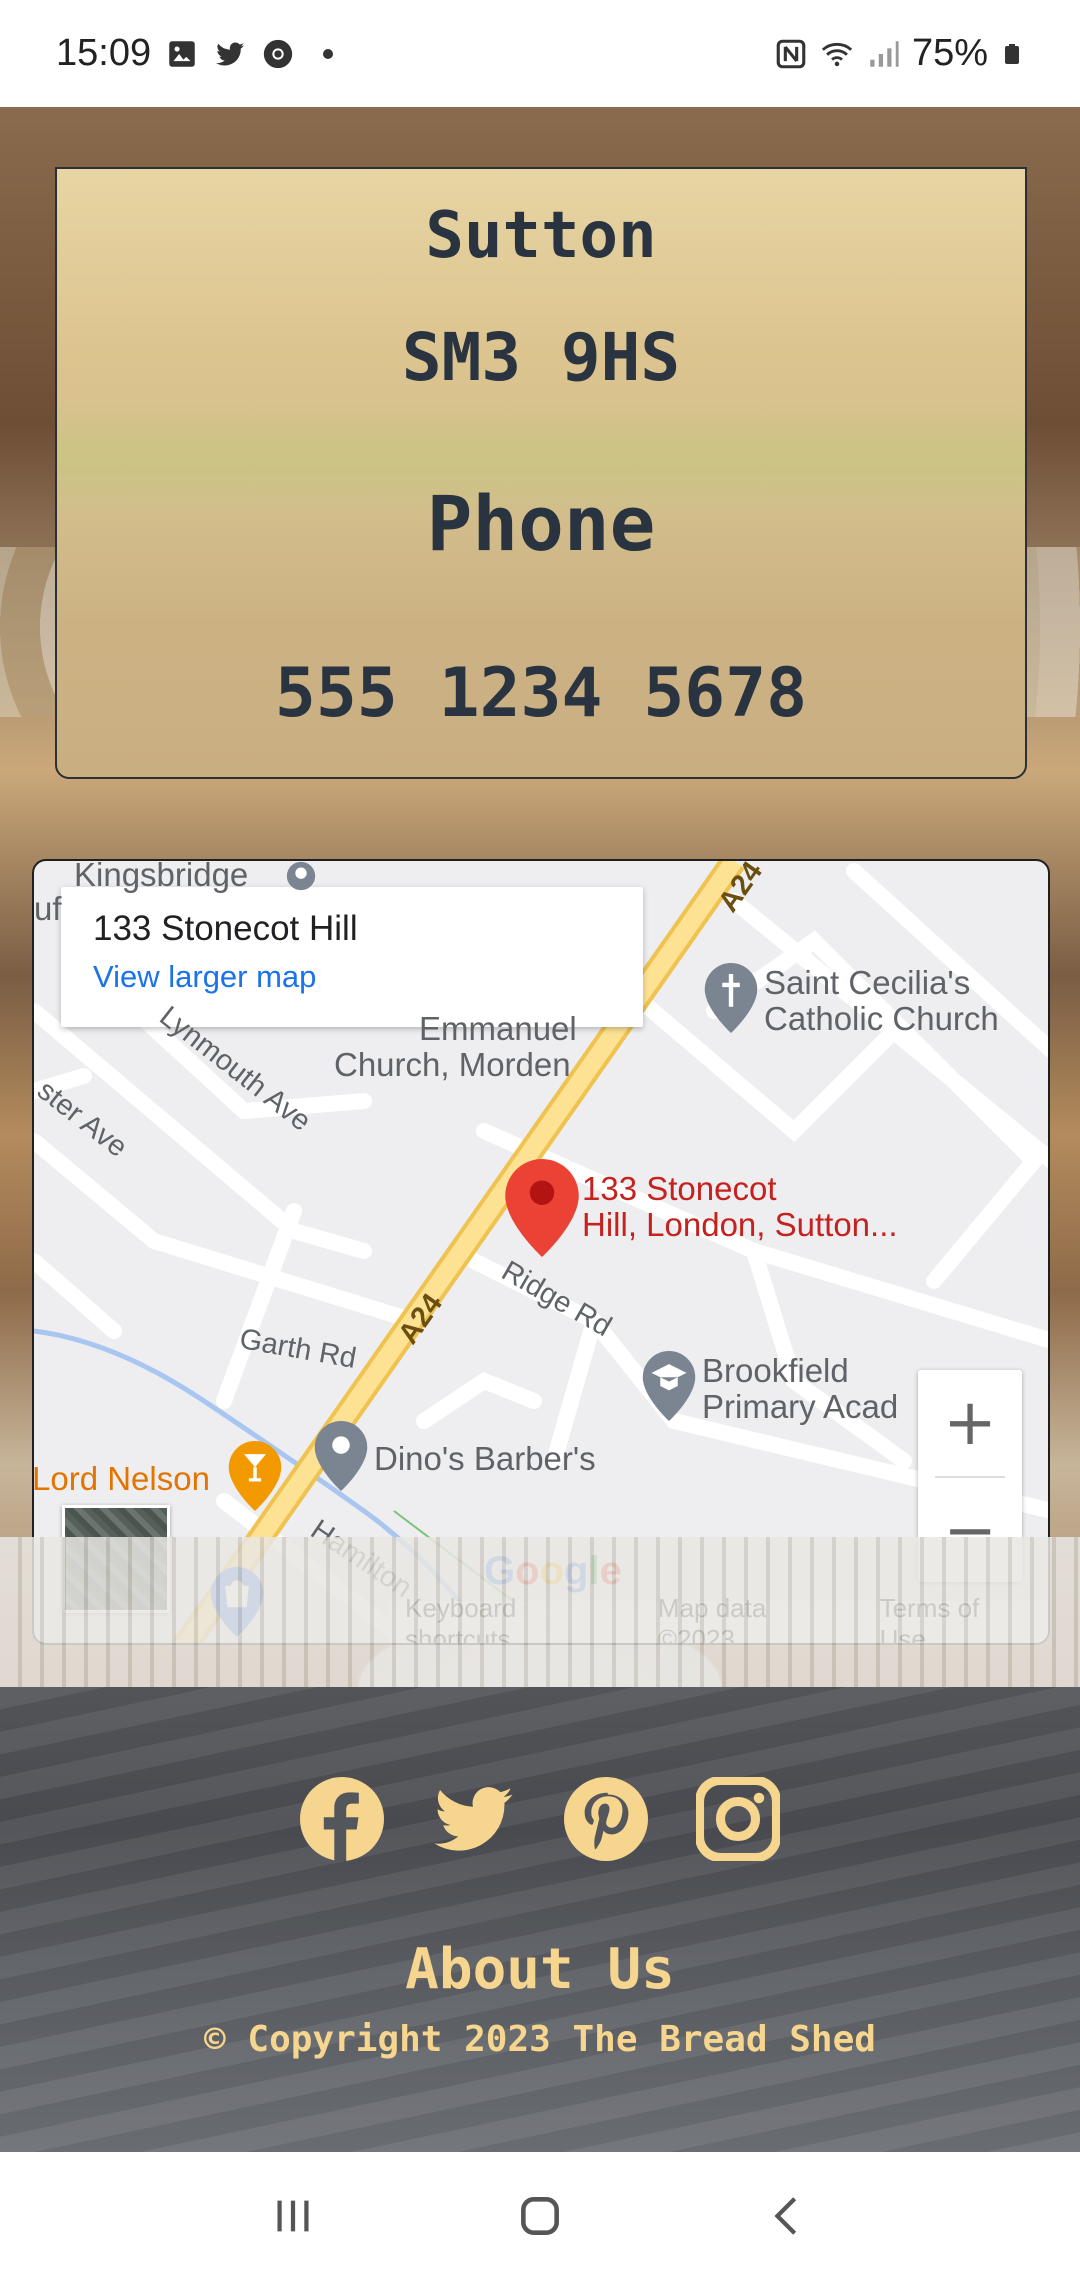 The height and width of the screenshot is (2280, 1080). What do you see at coordinates (949, 53) in the screenshot?
I see `battery-percent: 75%` at bounding box center [949, 53].